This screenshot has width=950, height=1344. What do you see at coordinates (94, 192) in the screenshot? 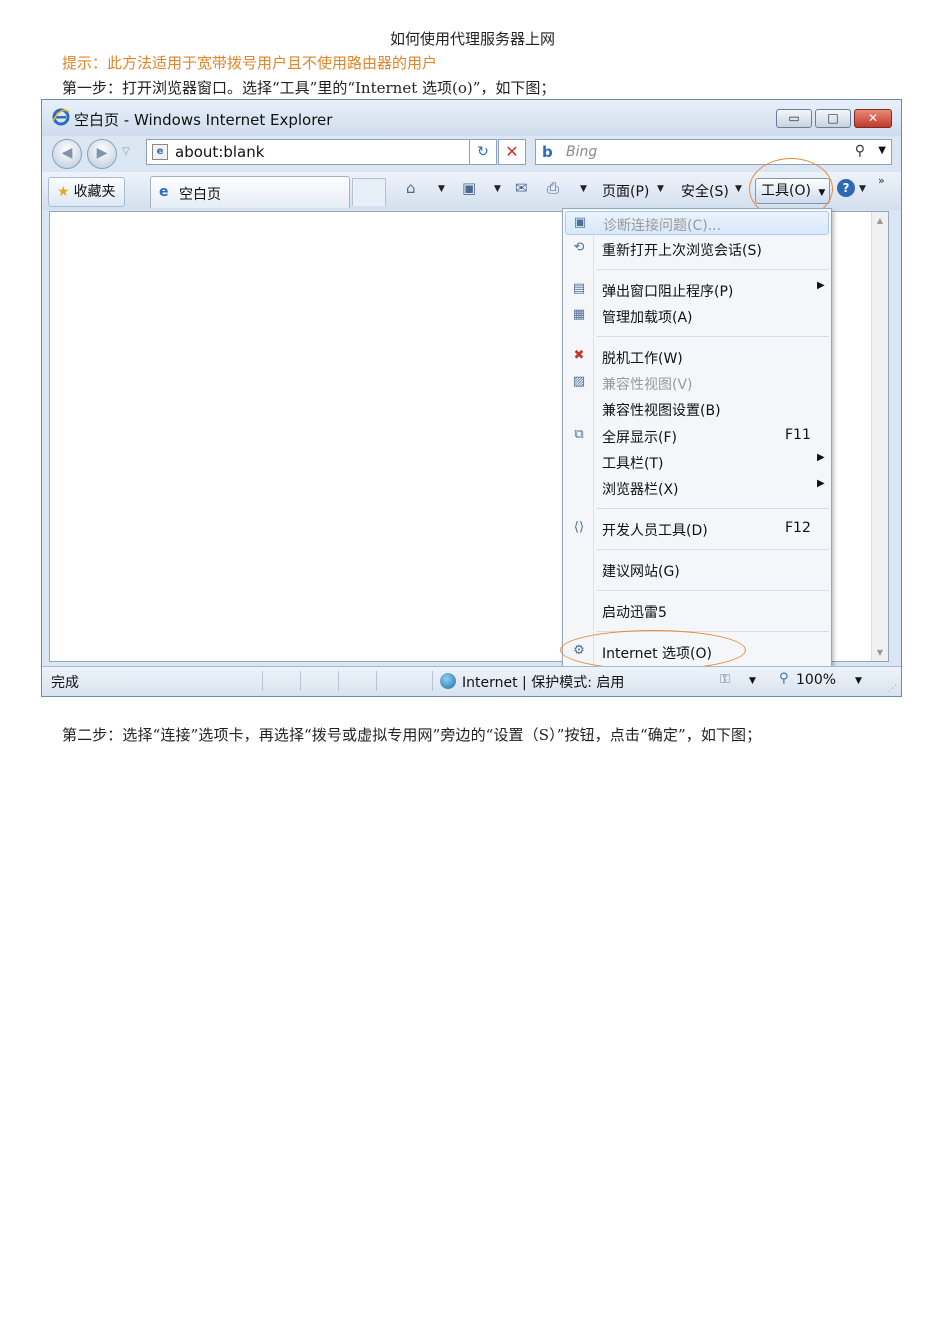
I see `favorites-label: 收藏夹` at bounding box center [94, 192].